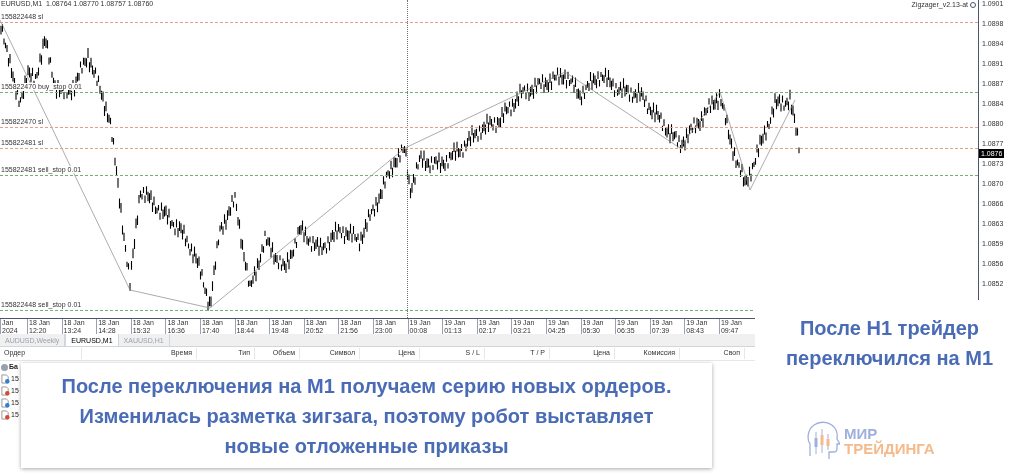  I want to click on callout-text: После переключения на М1 получаем серию новых ордеров. Изменилась разметка зигзага, поэтому робот выставляет новые отложенные приказы, so click(366, 416).